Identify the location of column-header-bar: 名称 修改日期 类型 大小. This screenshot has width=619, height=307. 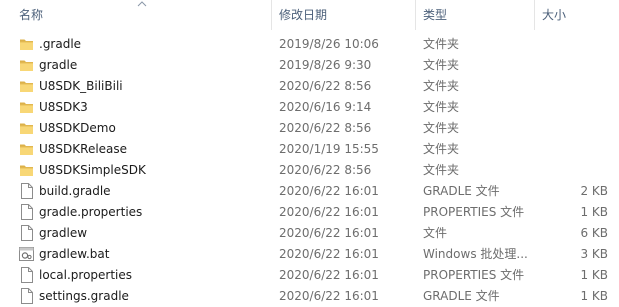
(309, 15).